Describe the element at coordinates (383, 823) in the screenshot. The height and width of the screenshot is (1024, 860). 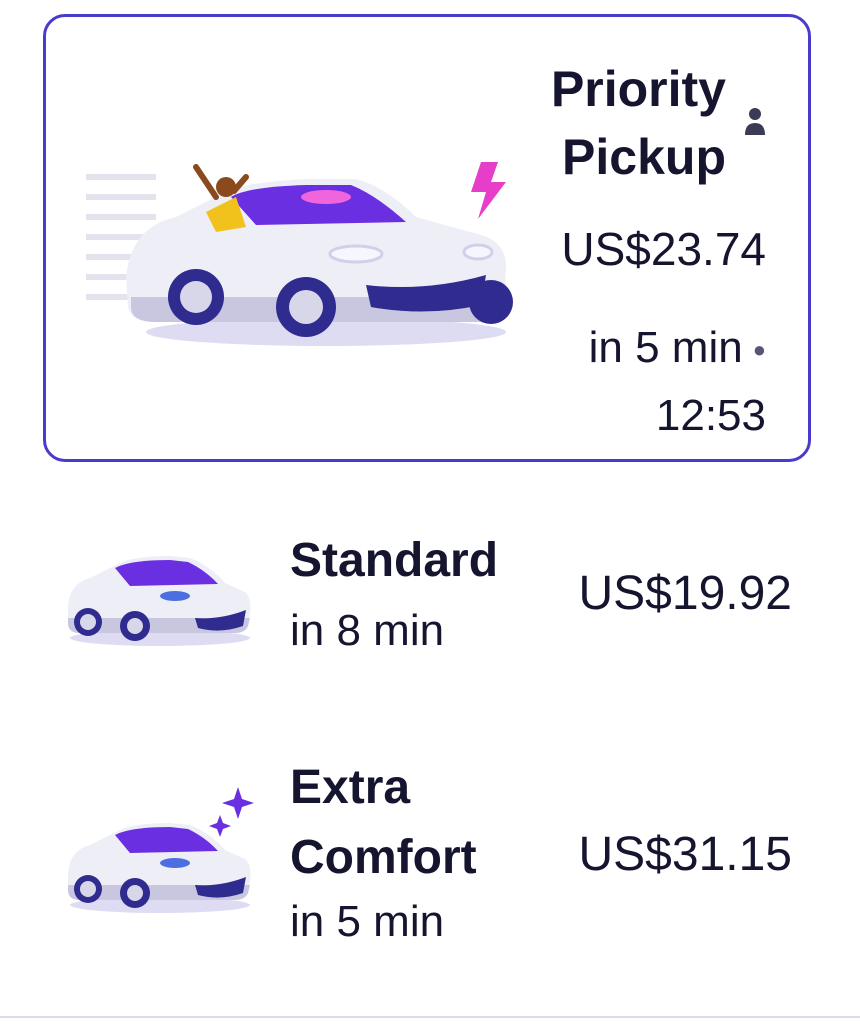
I see `extra-comfort-name: Extra Comfort` at that location.